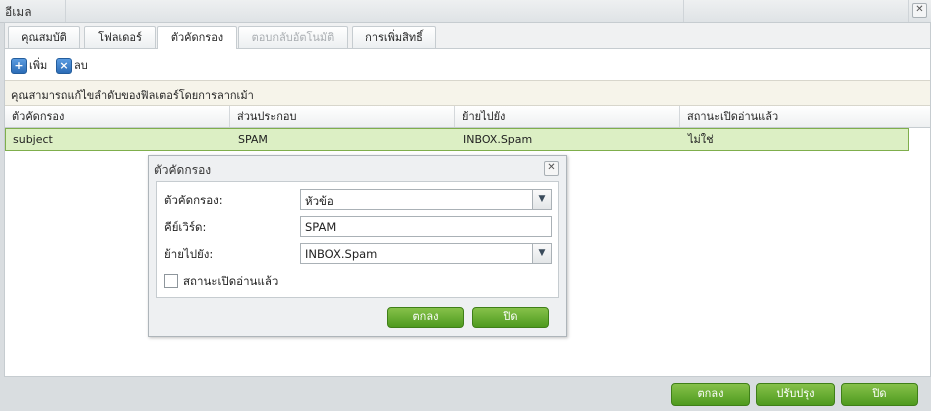 This screenshot has height=411, width=931. What do you see at coordinates (120, 37) in the screenshot?
I see `tab-folders: โฟลเดอร์` at bounding box center [120, 37].